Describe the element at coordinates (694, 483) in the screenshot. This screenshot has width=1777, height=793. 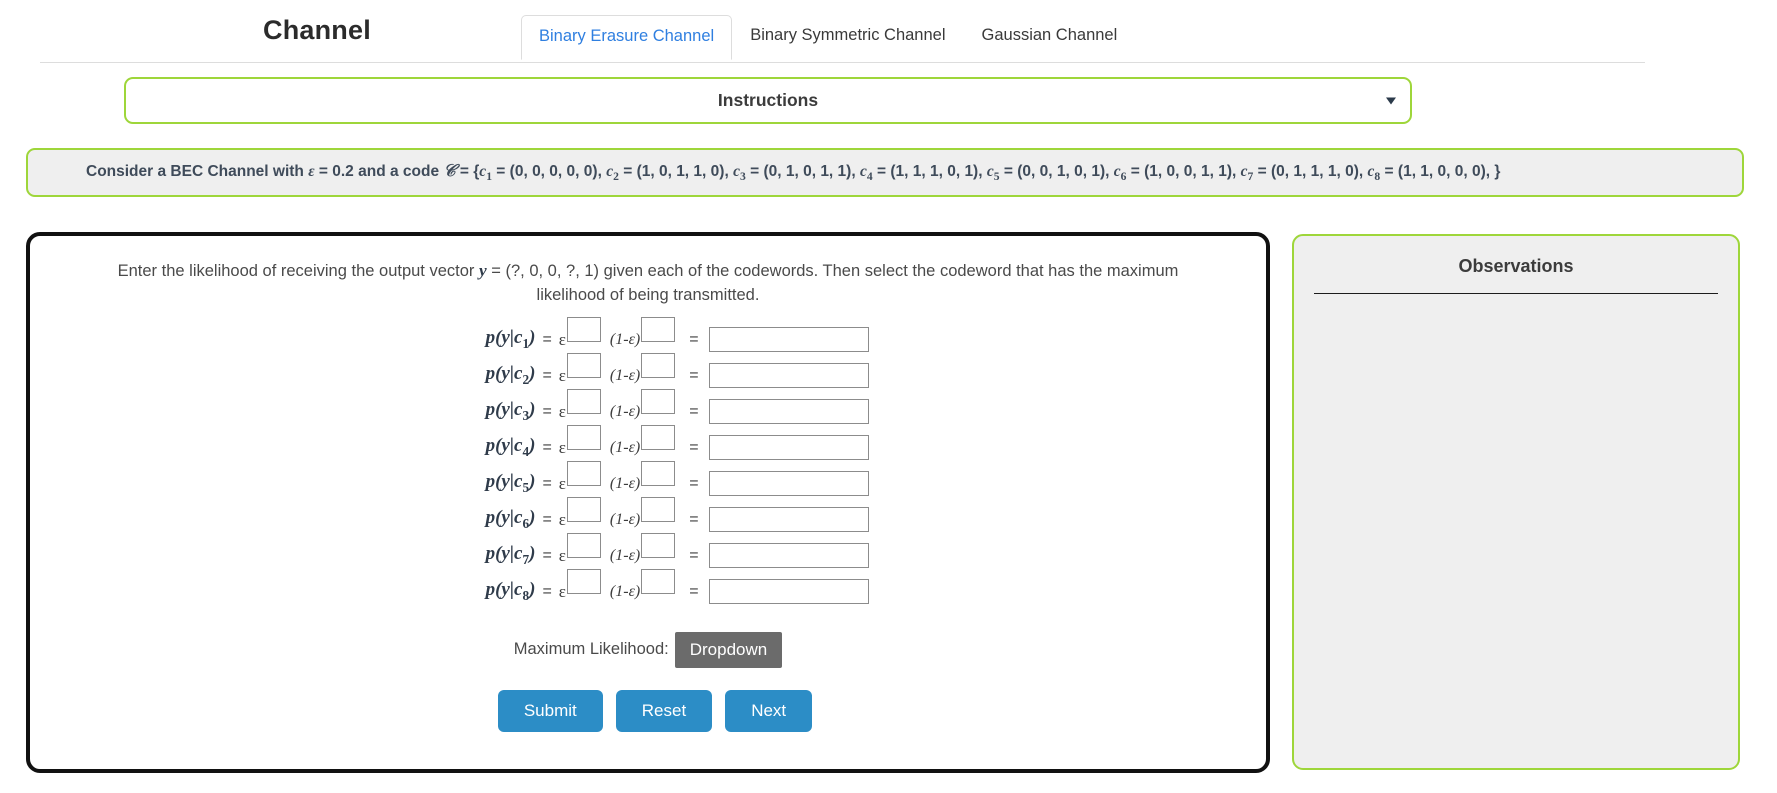
I see `result-equals-sign-5: =` at that location.